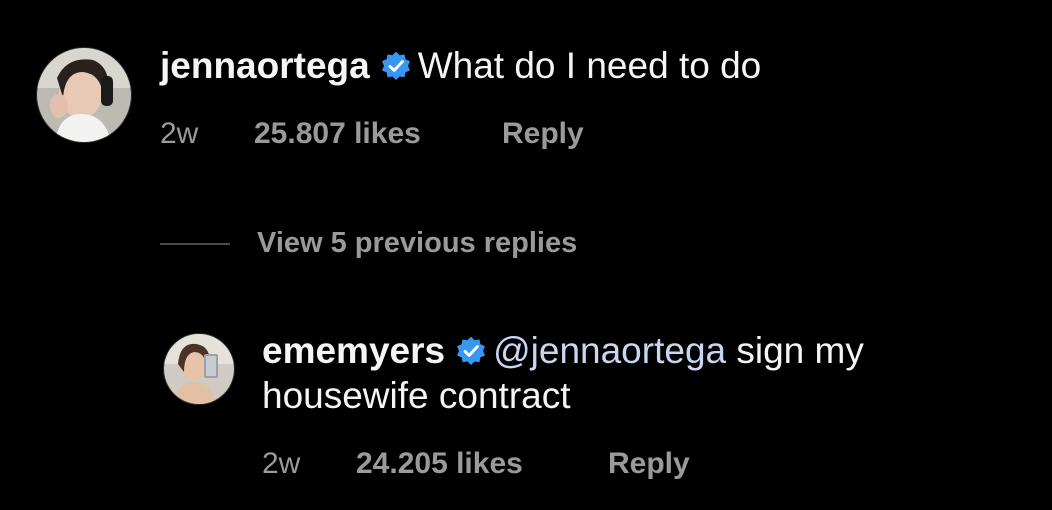 This screenshot has width=1052, height=510. I want to click on reply-text-line1: sign my, so click(795, 350).